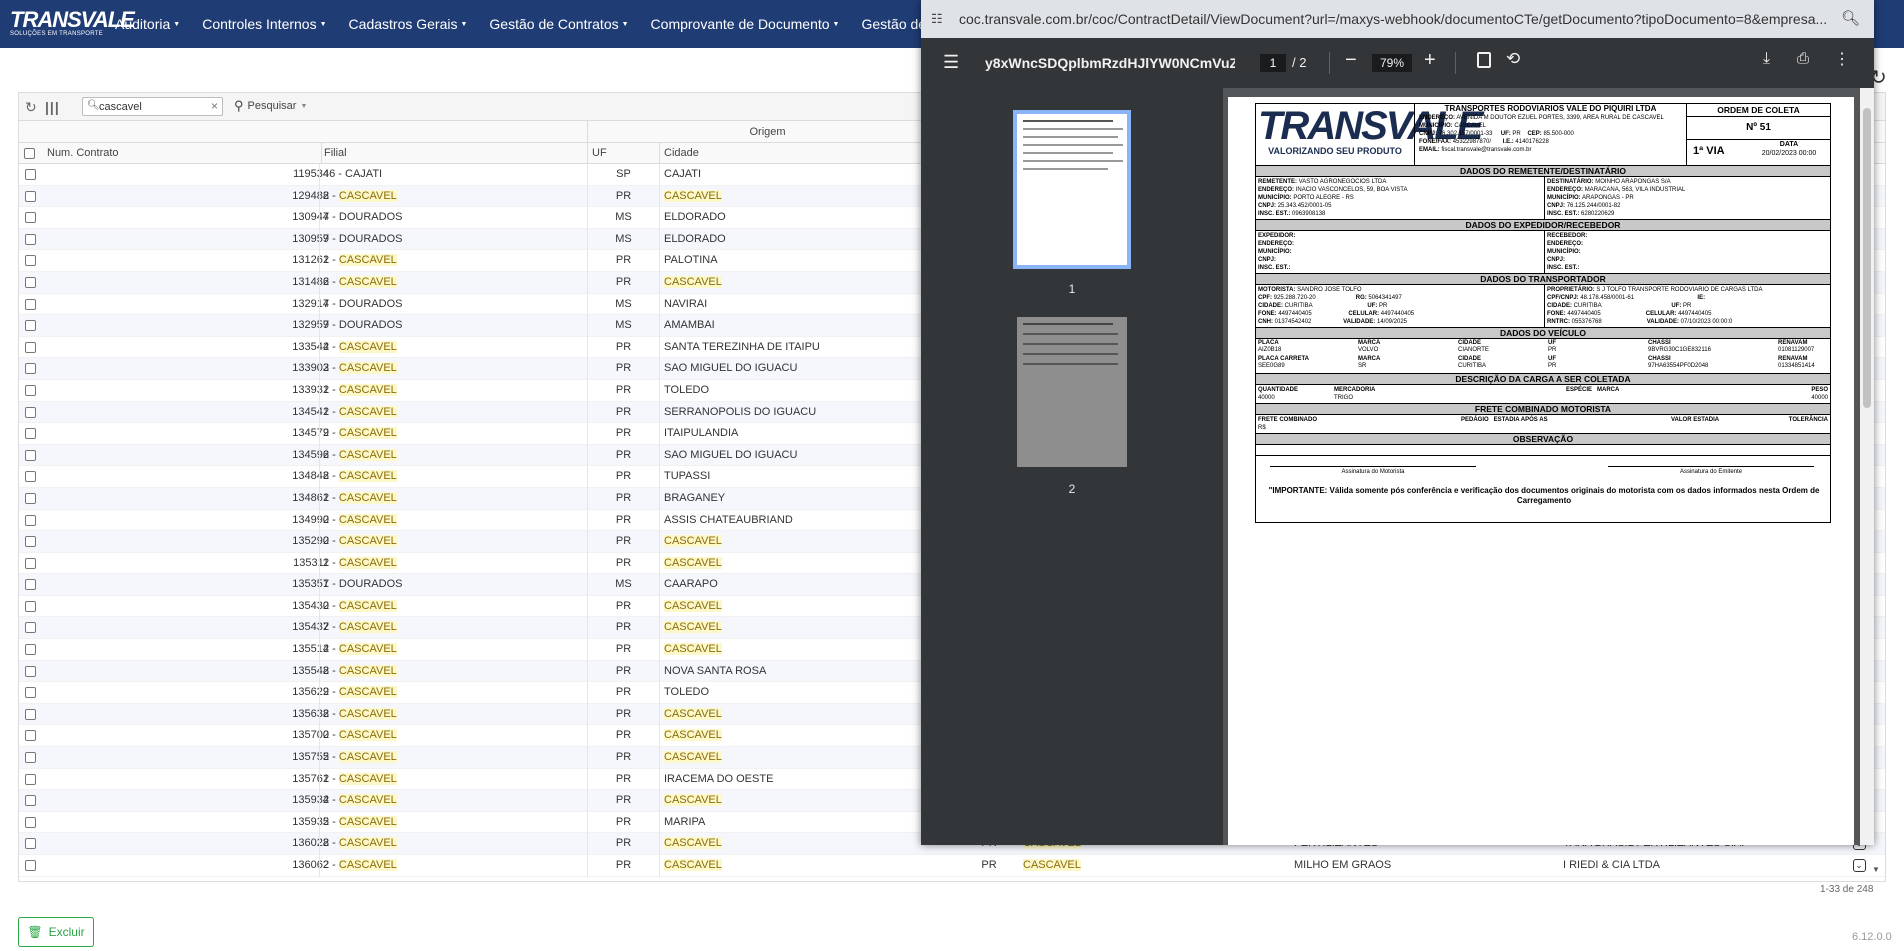 The image size is (1904, 951). I want to click on motorista-cnh-validity: 14/09/2025, so click(1392, 322).